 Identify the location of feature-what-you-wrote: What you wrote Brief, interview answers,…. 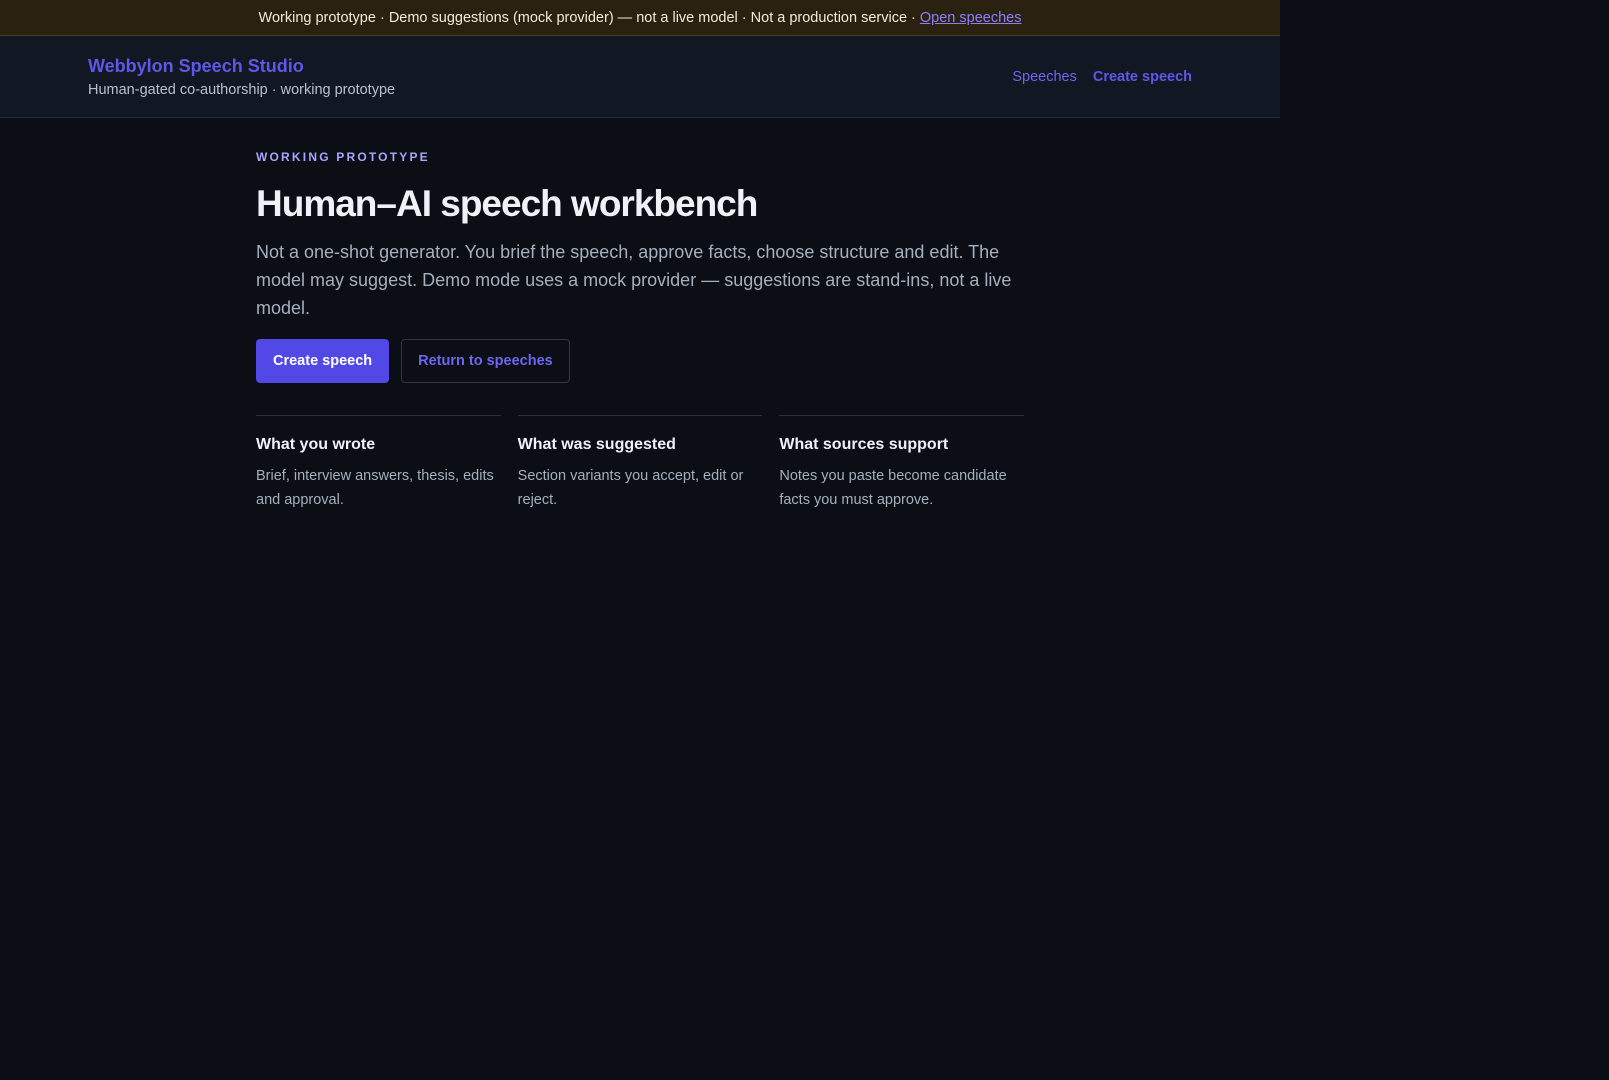
(378, 463).